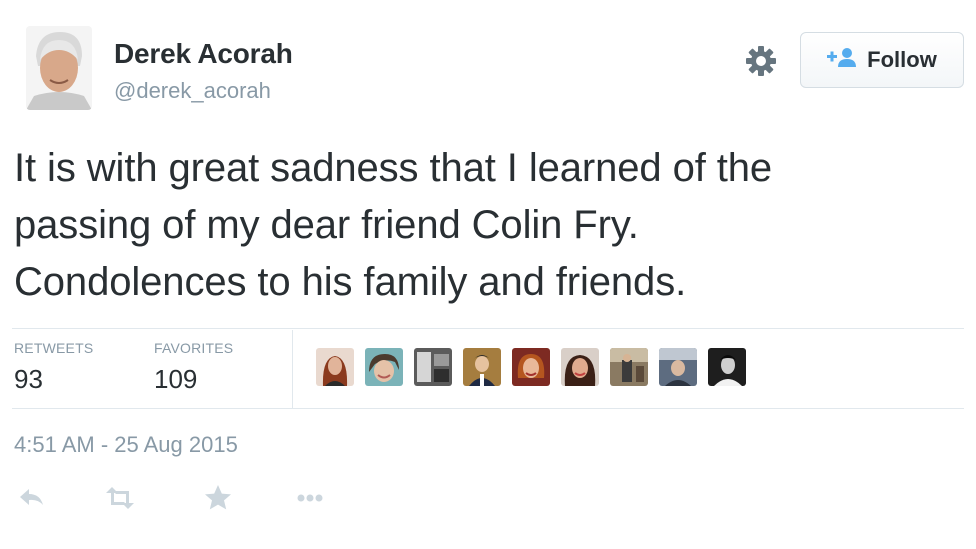  What do you see at coordinates (54, 348) in the screenshot?
I see `retweets-label: RETWEETS` at bounding box center [54, 348].